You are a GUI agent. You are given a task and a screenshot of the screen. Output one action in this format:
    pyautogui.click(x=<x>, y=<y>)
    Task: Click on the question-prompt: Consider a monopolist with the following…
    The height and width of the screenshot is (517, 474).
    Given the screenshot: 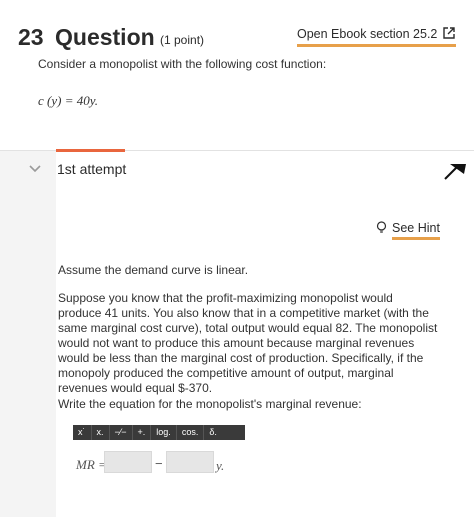 What is the action you would take?
    pyautogui.click(x=182, y=64)
    